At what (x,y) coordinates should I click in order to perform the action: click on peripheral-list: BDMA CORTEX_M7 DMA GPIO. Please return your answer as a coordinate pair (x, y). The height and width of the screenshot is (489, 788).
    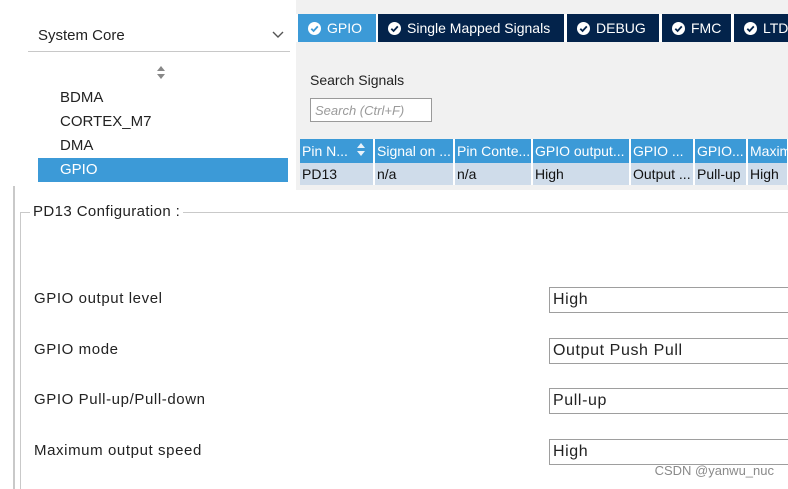
    Looking at the image, I should click on (163, 134).